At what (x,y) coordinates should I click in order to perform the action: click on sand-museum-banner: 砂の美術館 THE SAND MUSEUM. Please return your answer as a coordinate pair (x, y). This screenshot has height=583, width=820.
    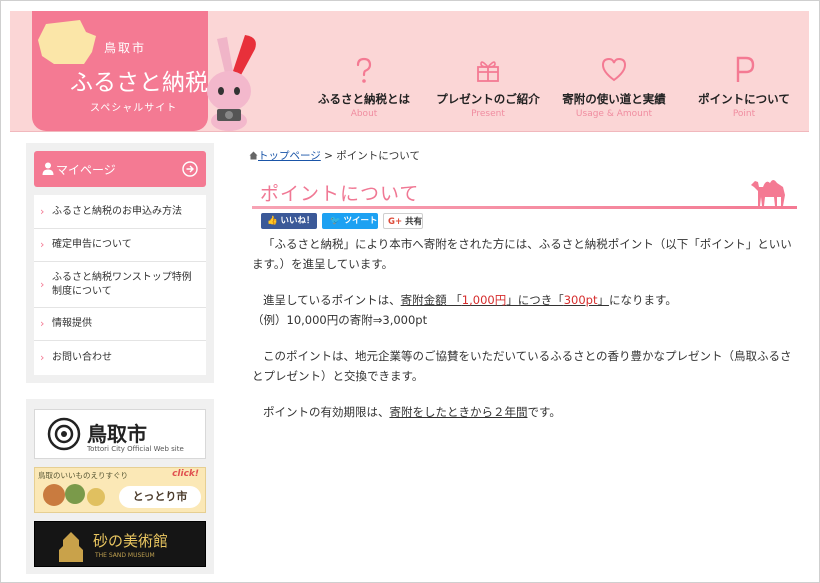
    Looking at the image, I should click on (120, 544).